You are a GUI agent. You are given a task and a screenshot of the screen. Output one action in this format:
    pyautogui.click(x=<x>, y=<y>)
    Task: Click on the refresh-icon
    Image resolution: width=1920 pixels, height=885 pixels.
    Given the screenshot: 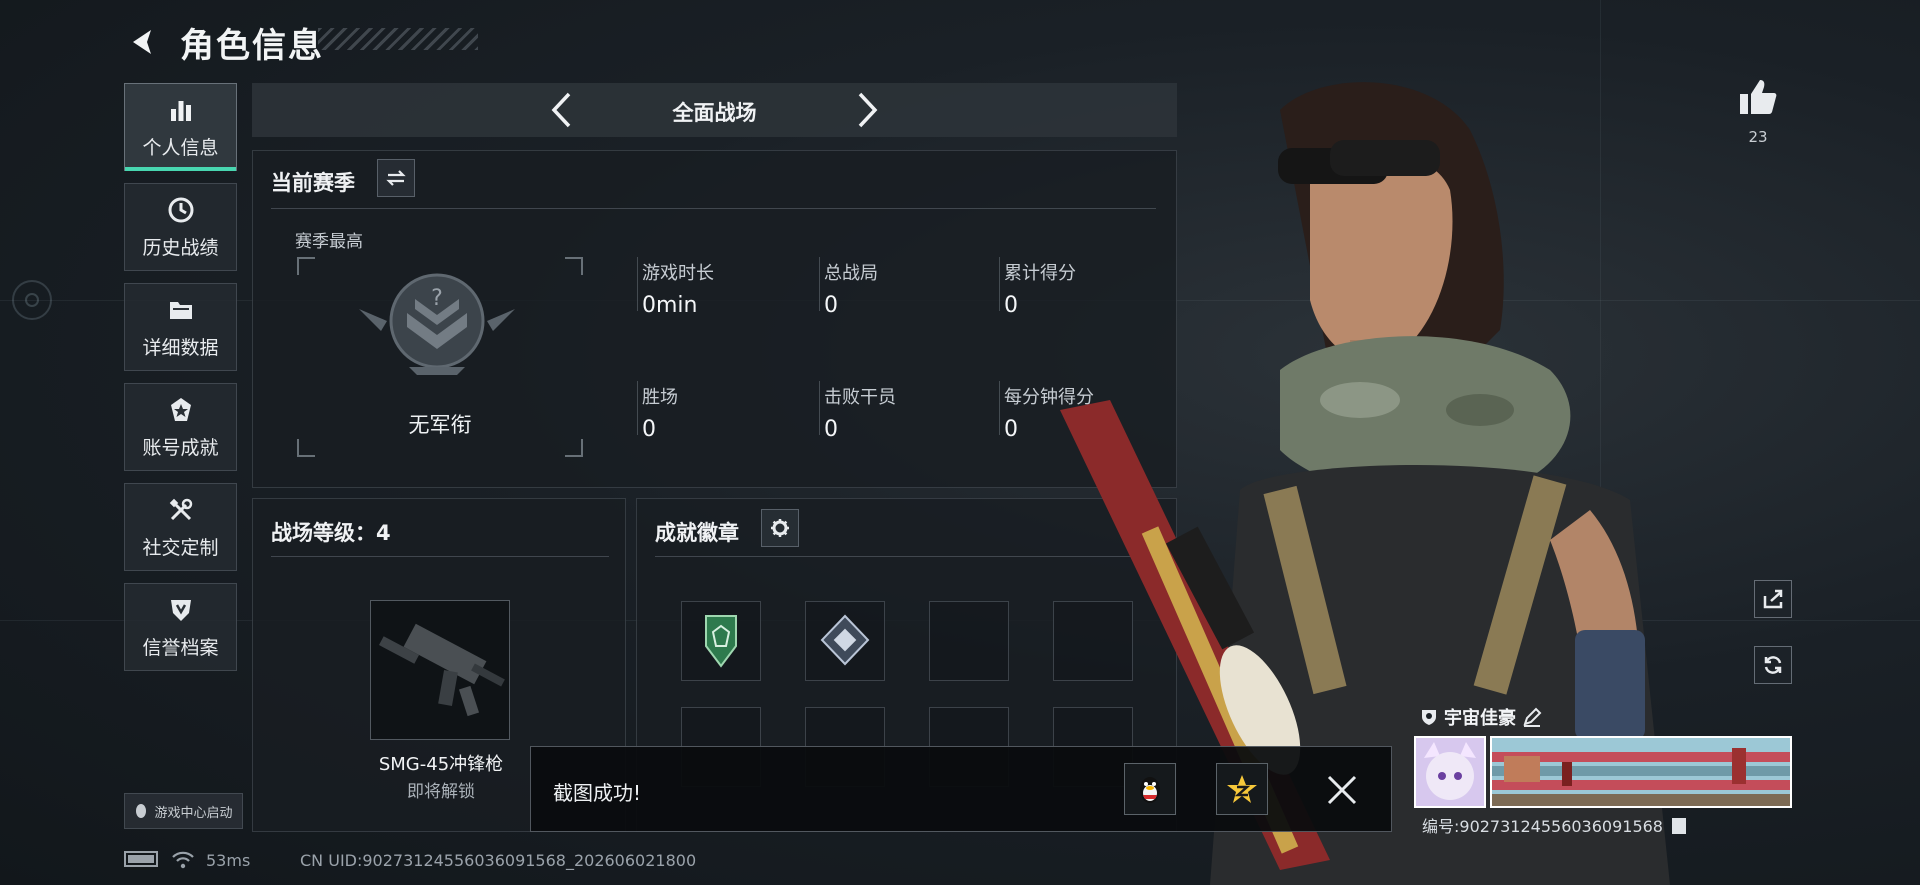 What is the action you would take?
    pyautogui.click(x=1773, y=665)
    